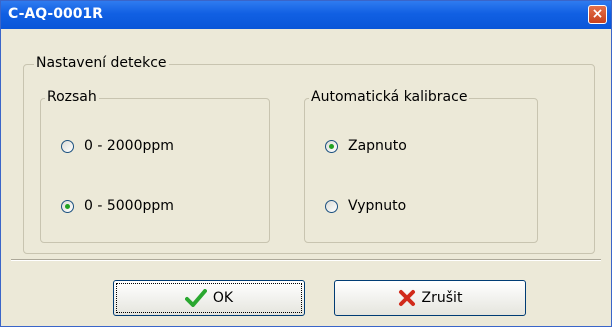  I want to click on check-icon, so click(195, 298).